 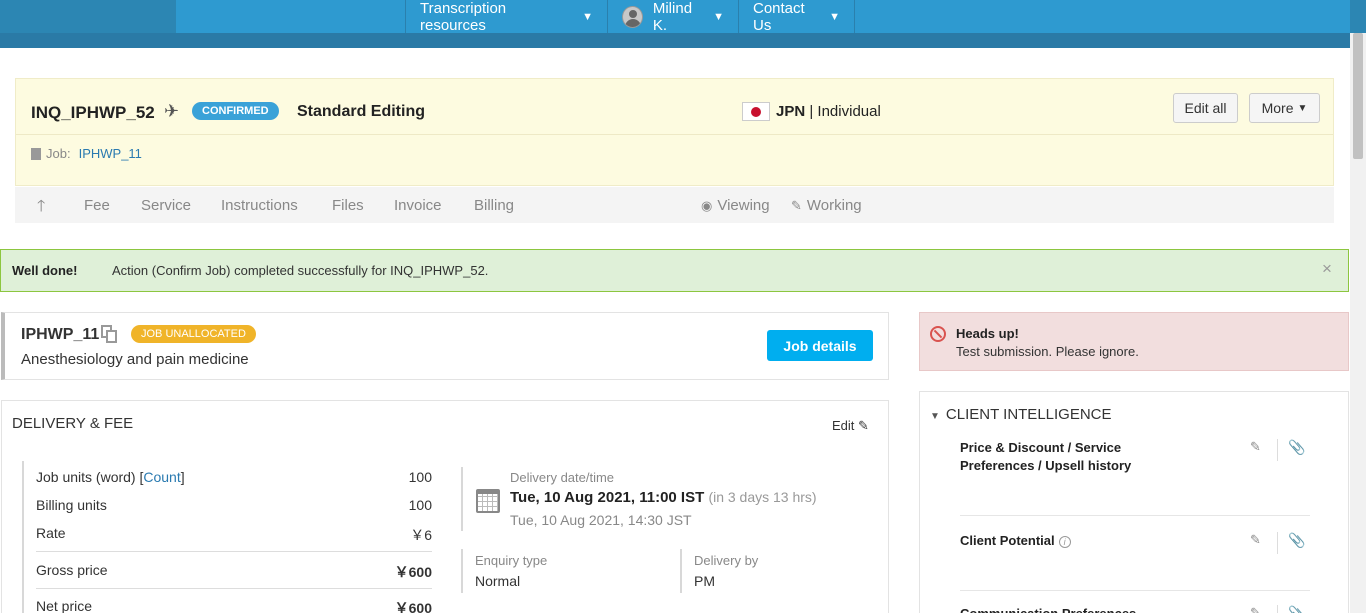 I want to click on nav-transcription-label: Transcription resources, so click(x=463, y=17).